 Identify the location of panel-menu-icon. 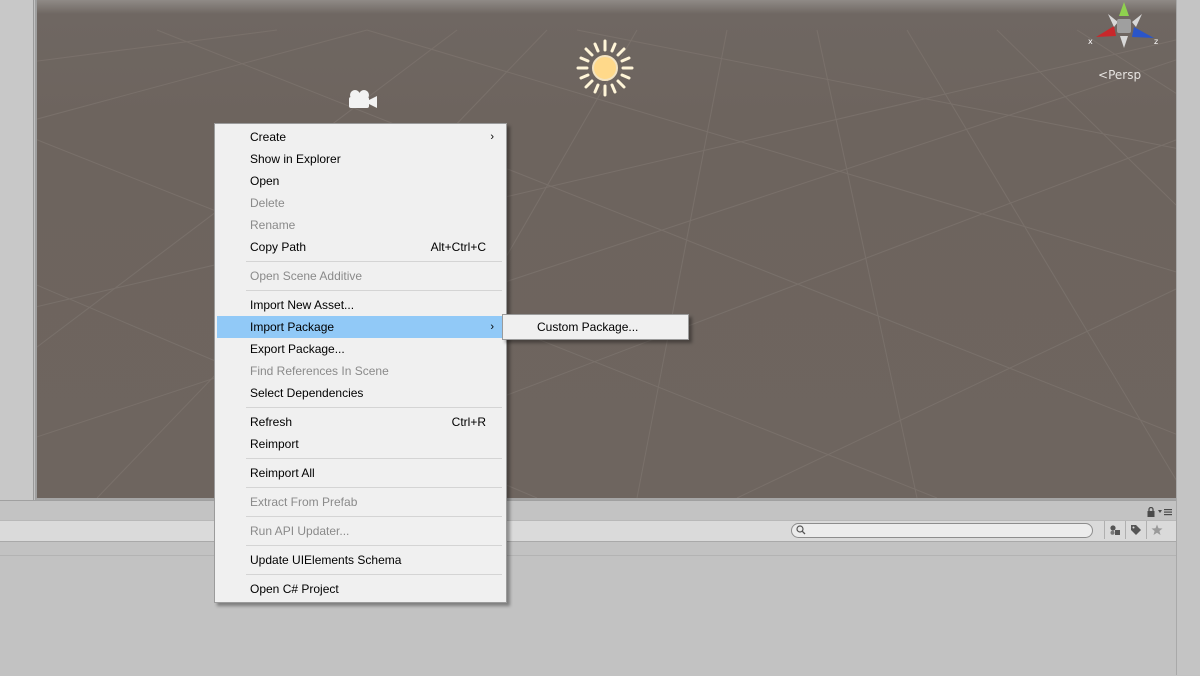
(1165, 512).